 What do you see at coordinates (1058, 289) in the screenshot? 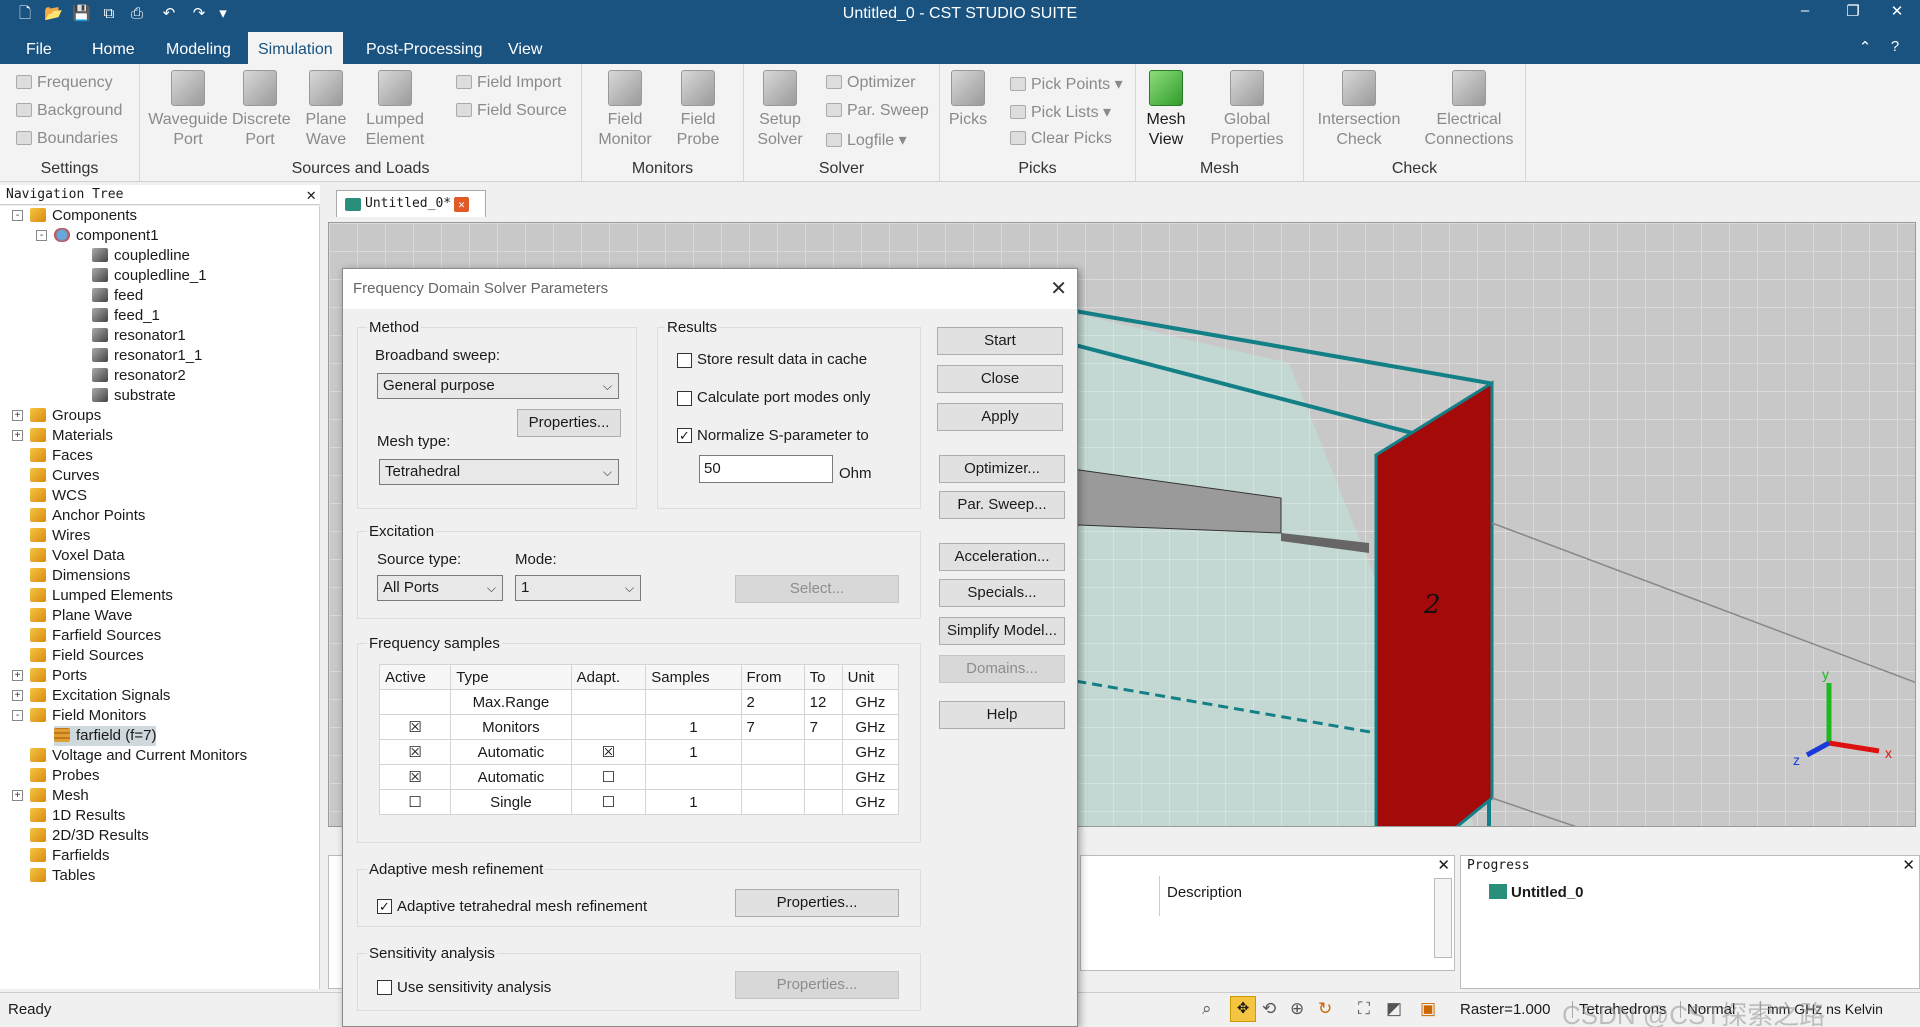
I see `dialog-close-icon: ✕` at bounding box center [1058, 289].